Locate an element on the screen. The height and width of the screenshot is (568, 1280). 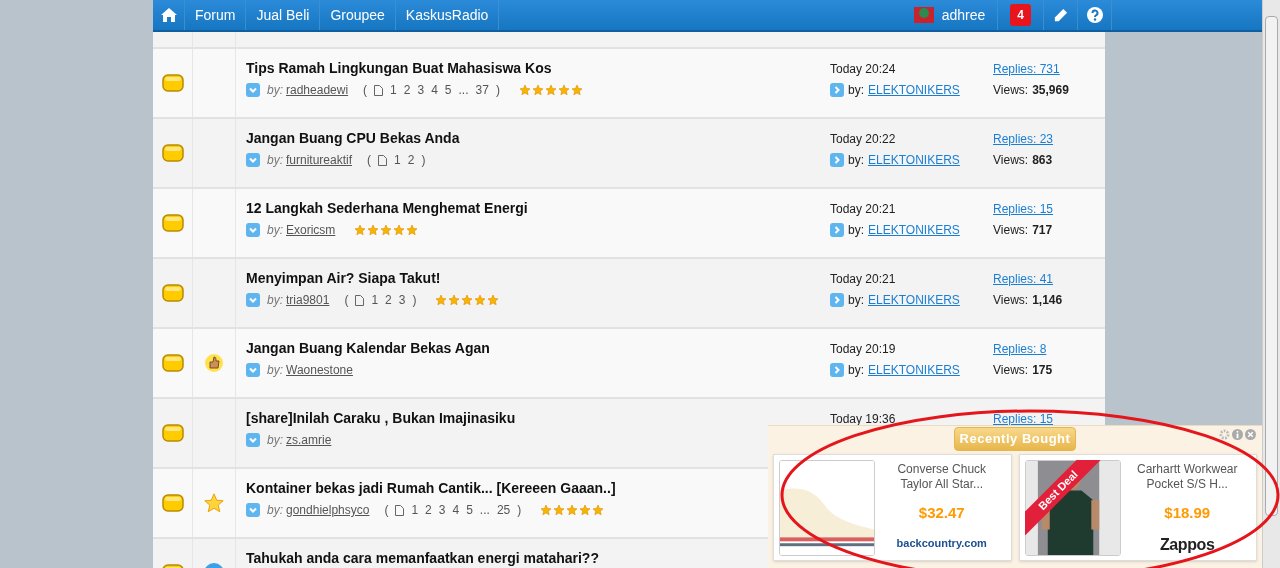
author-link: Exoricsm is located at coordinates (311, 230).